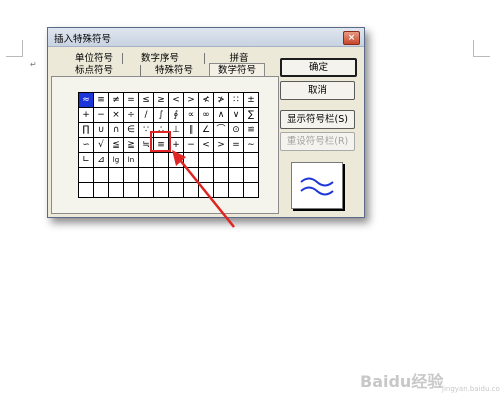 The image size is (500, 417). Describe the element at coordinates (203, 189) in the screenshot. I see `annotation-arrow-icon` at that location.